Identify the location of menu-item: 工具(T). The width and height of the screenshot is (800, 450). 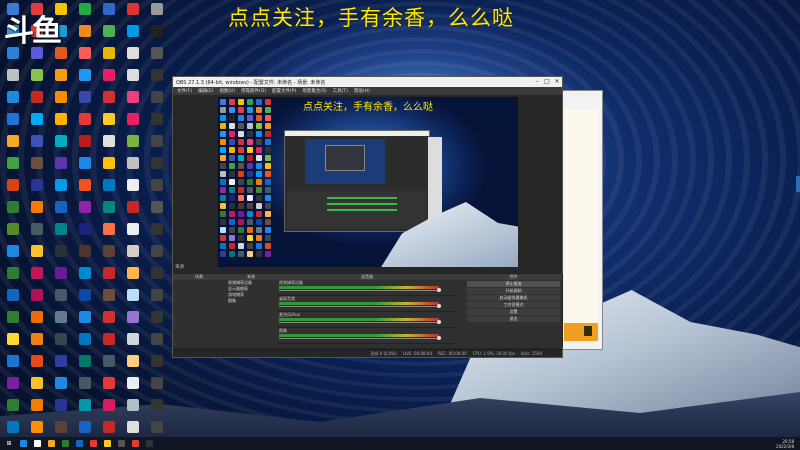
(340, 91).